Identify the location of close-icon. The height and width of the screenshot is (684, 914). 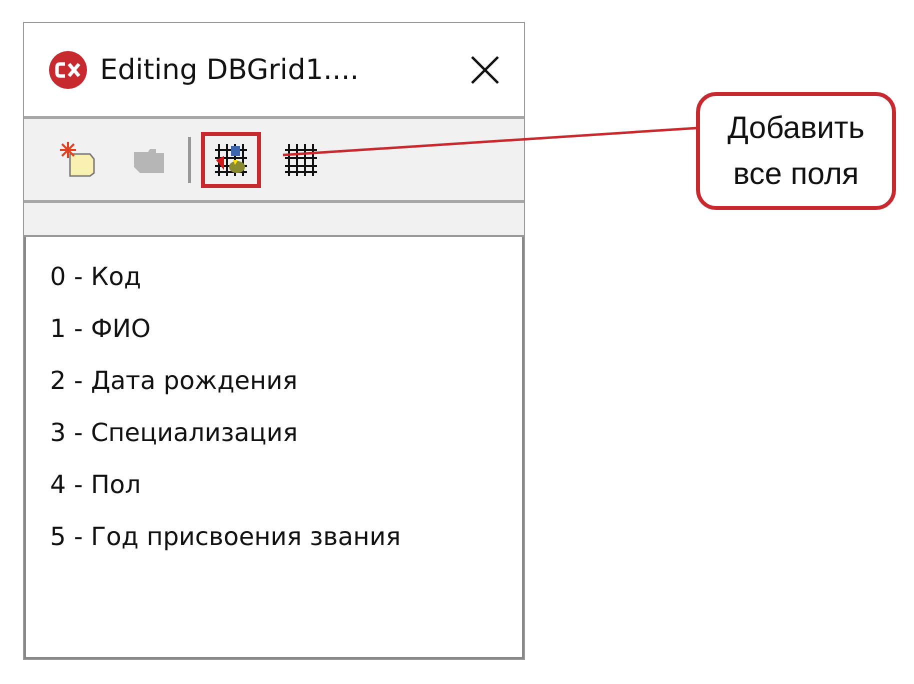
(485, 69).